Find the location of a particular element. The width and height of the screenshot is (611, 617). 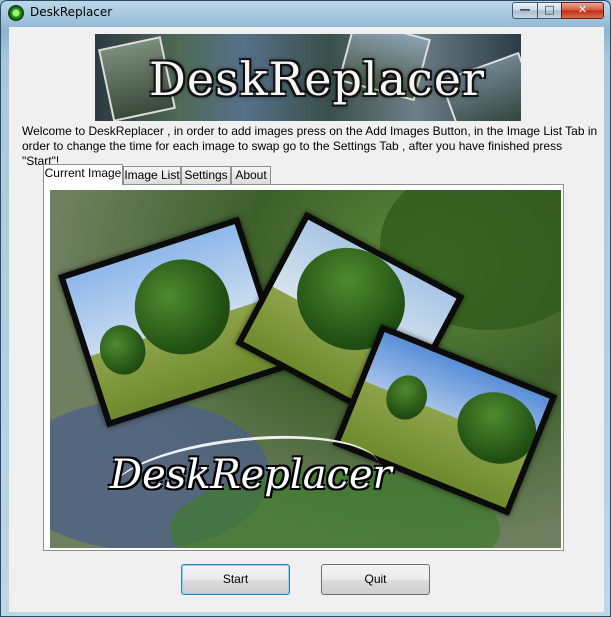

preview-logo-text: DeskReplacer is located at coordinates (251, 475).